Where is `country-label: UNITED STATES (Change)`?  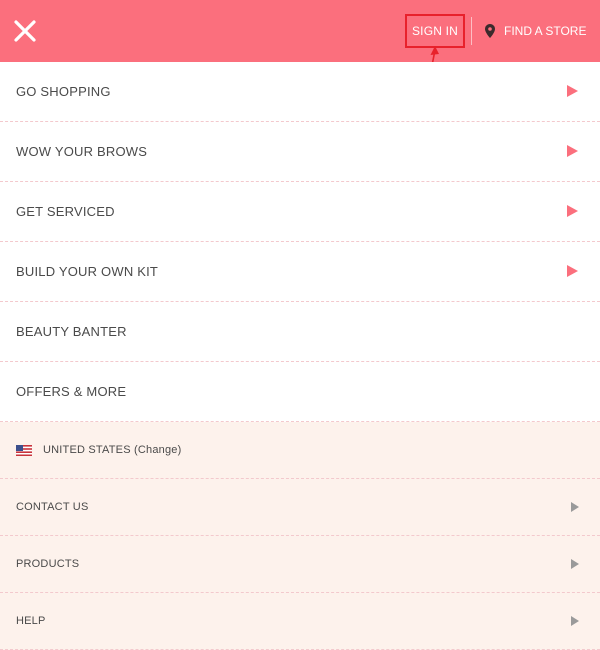 country-label: UNITED STATES (Change) is located at coordinates (112, 450).